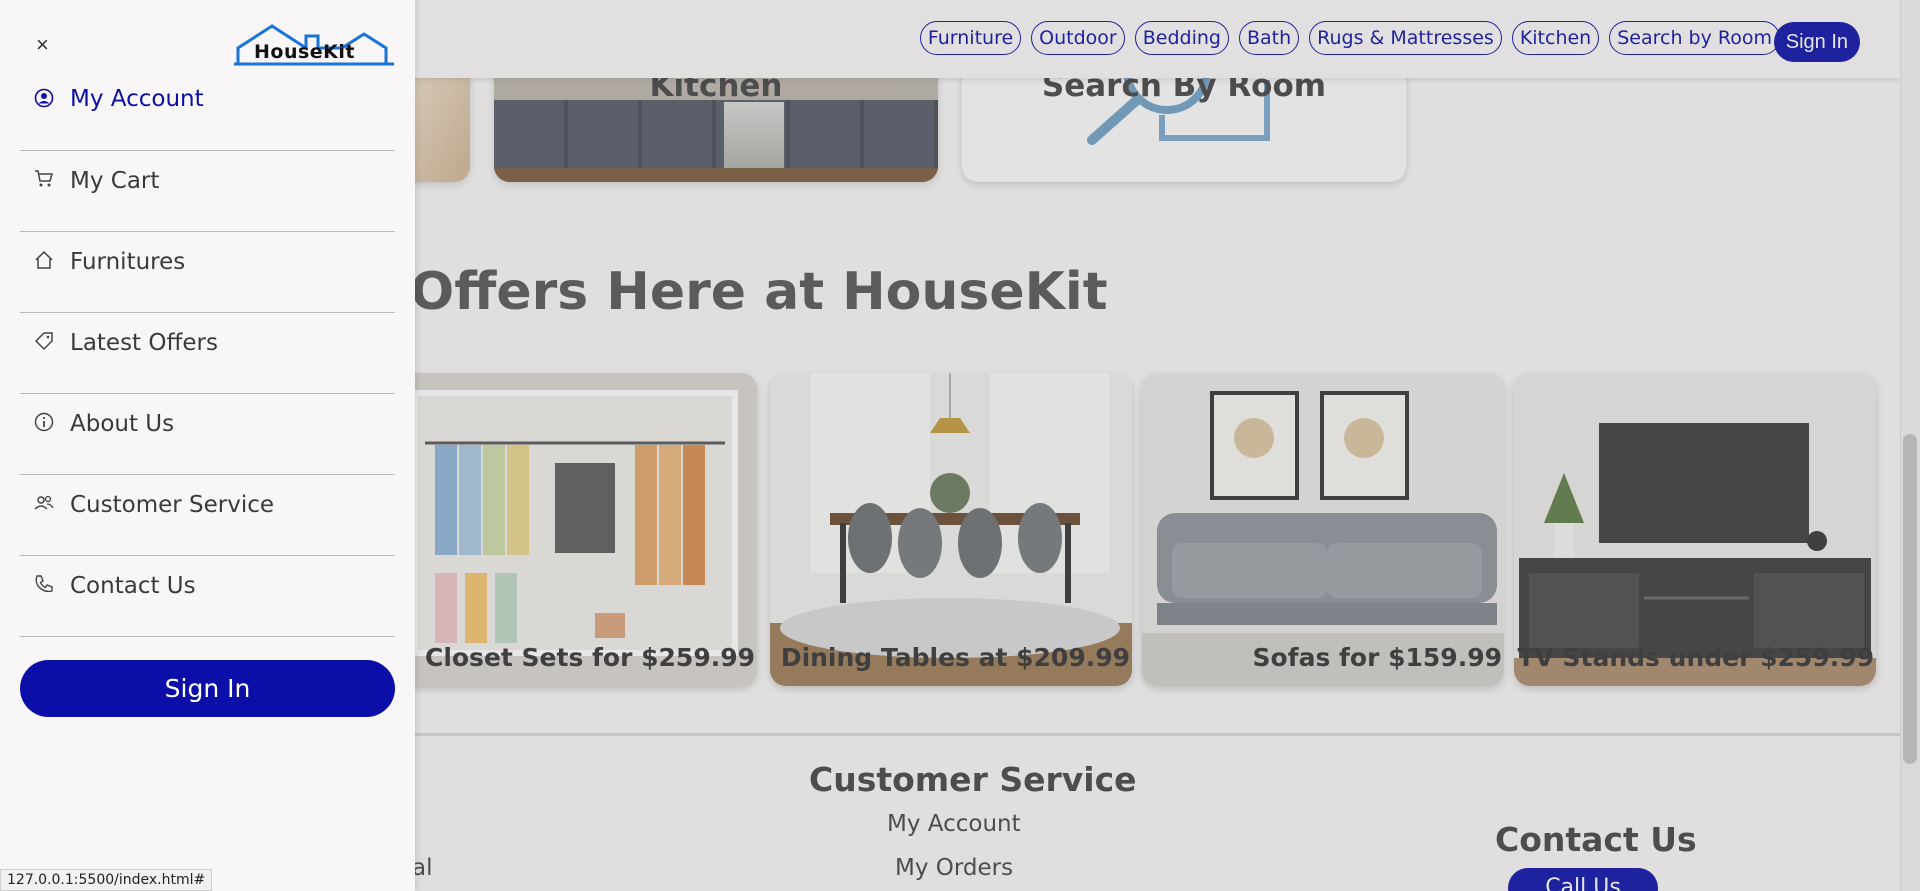 Image resolution: width=1920 pixels, height=891 pixels. I want to click on menu-item-contact-us: Contact Us, so click(207, 596).